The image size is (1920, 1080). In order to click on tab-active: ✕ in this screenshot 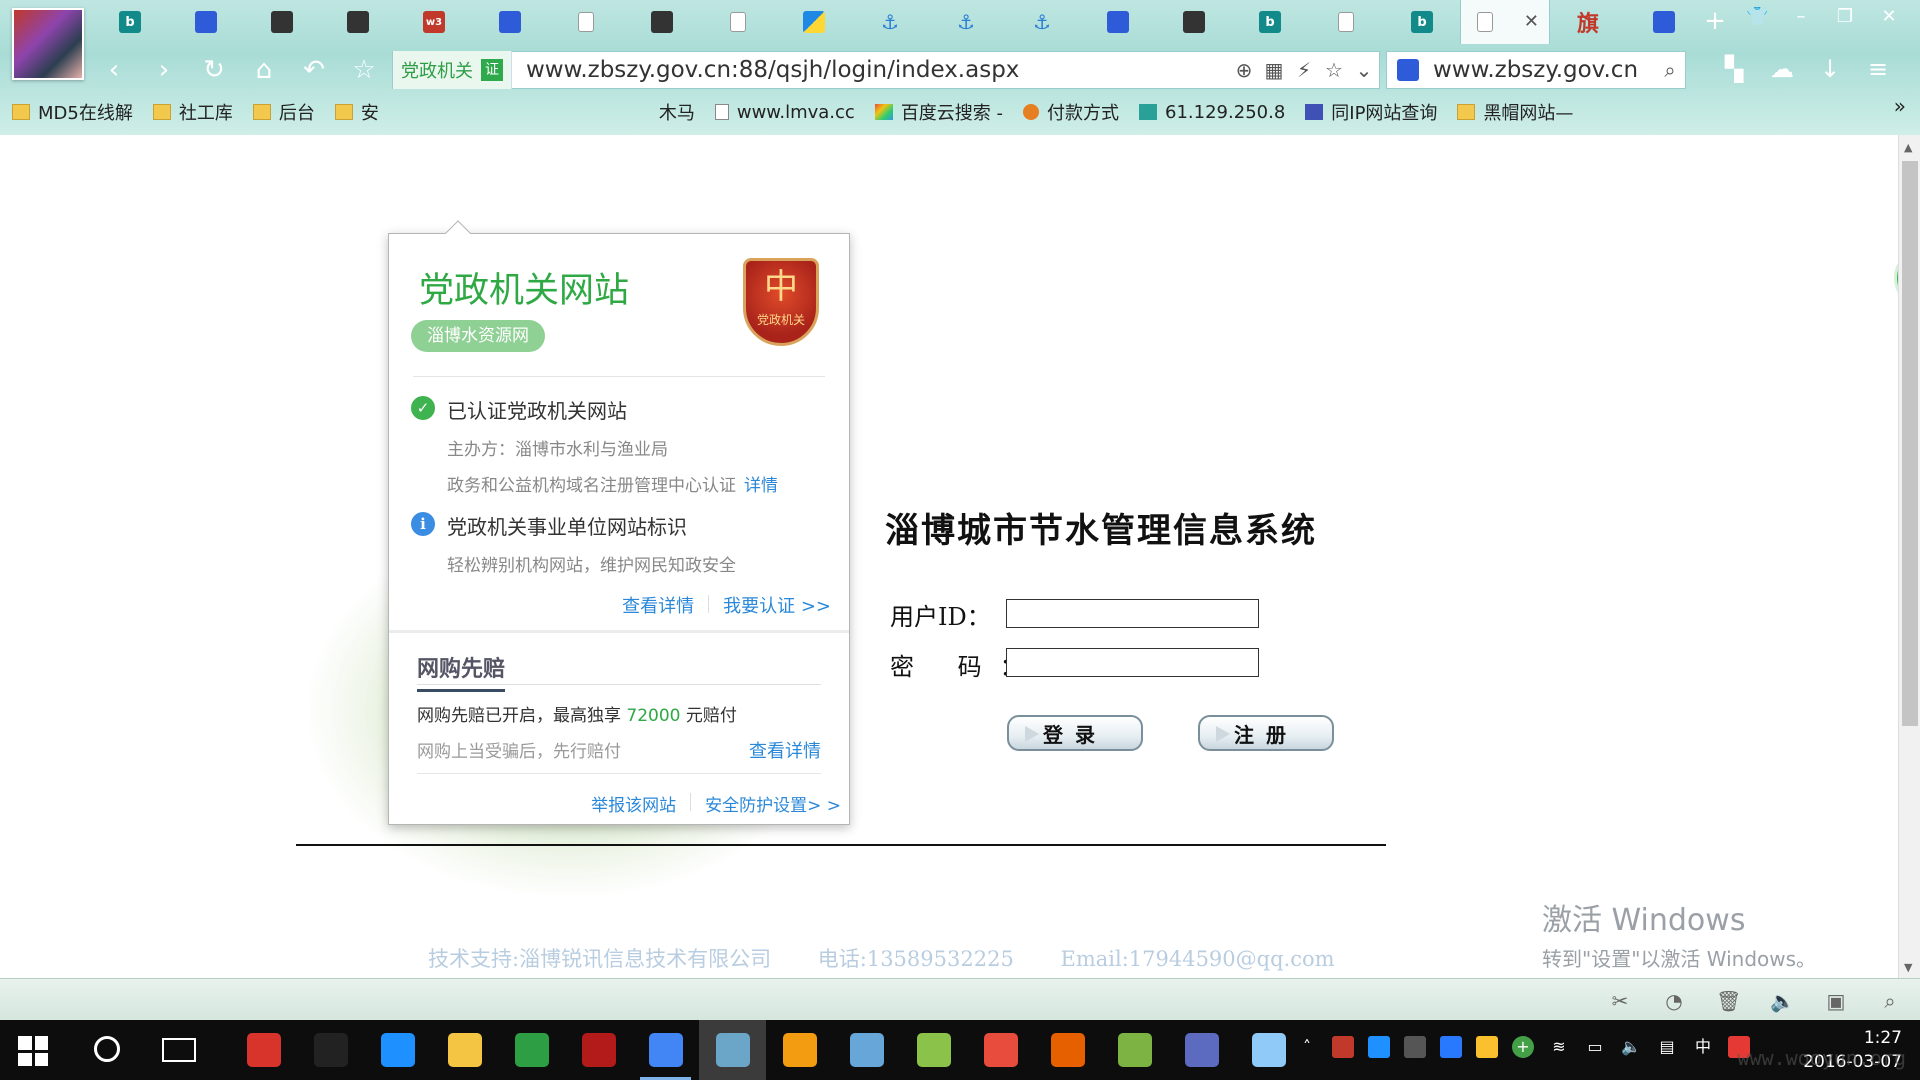, I will do `click(1505, 22)`.